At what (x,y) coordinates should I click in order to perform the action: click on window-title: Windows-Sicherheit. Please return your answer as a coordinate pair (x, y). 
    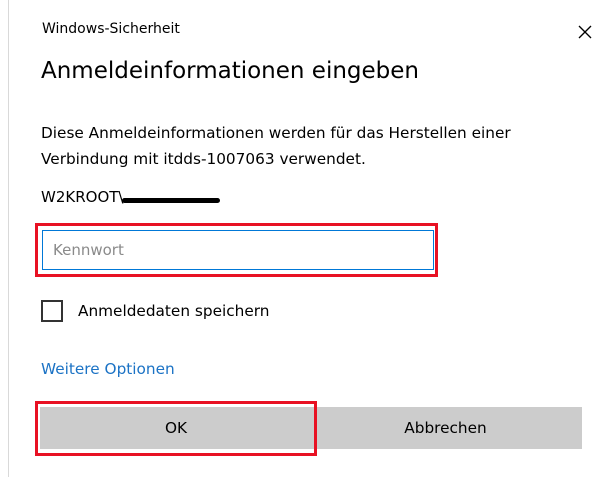
    Looking at the image, I should click on (111, 29).